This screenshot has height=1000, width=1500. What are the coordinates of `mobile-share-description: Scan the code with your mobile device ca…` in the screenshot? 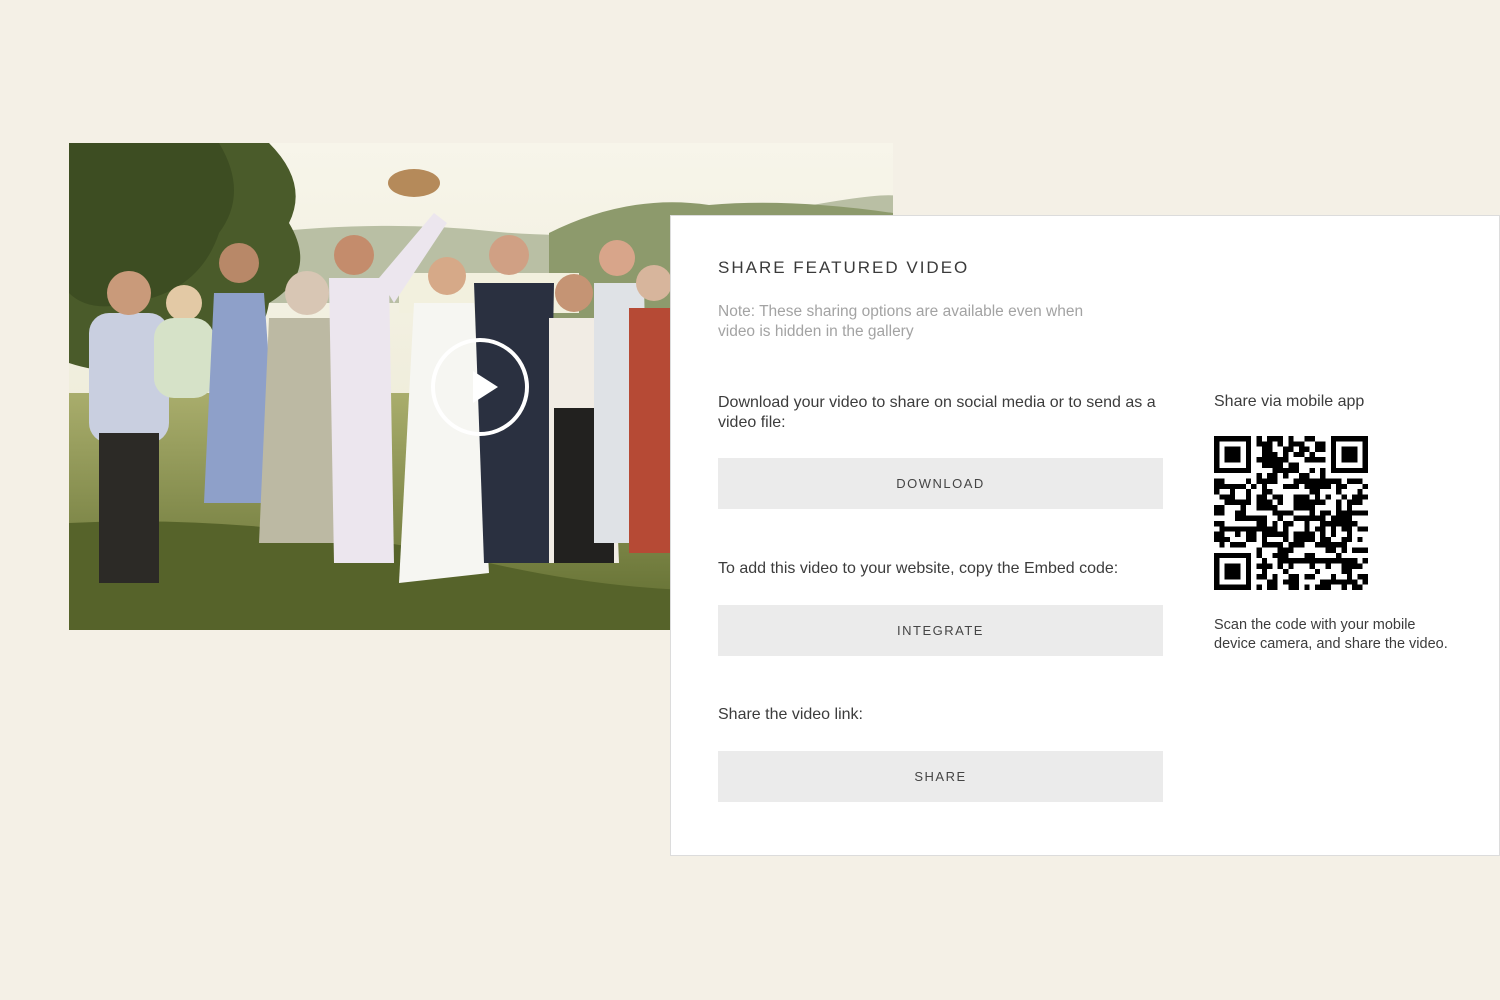 It's located at (1331, 634).